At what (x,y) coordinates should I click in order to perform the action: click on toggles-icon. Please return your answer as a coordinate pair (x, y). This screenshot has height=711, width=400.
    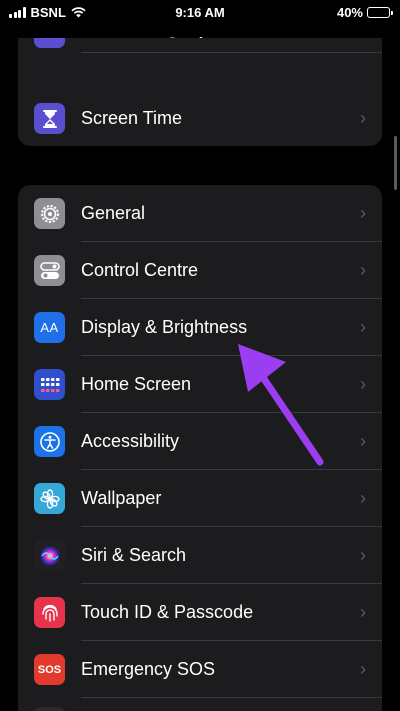
    Looking at the image, I should click on (49, 270).